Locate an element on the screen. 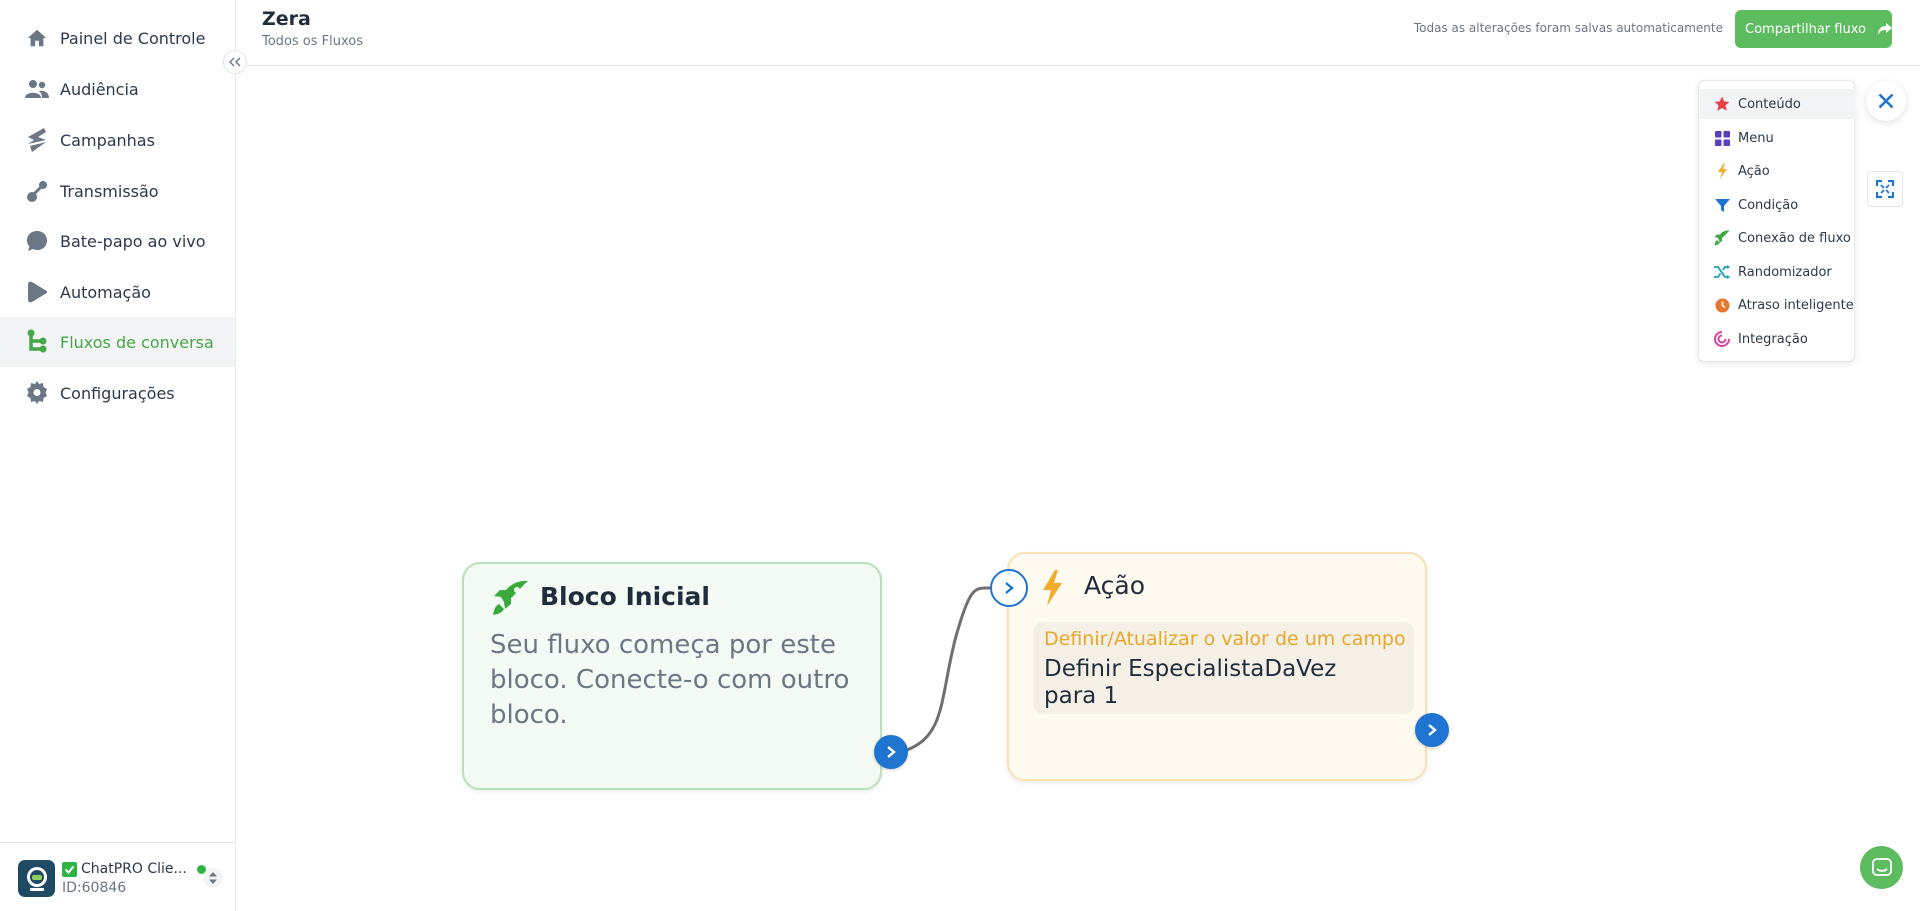 The width and height of the screenshot is (1920, 911). menu-item-smart-delay: Atraso inteligente is located at coordinates (1777, 305).